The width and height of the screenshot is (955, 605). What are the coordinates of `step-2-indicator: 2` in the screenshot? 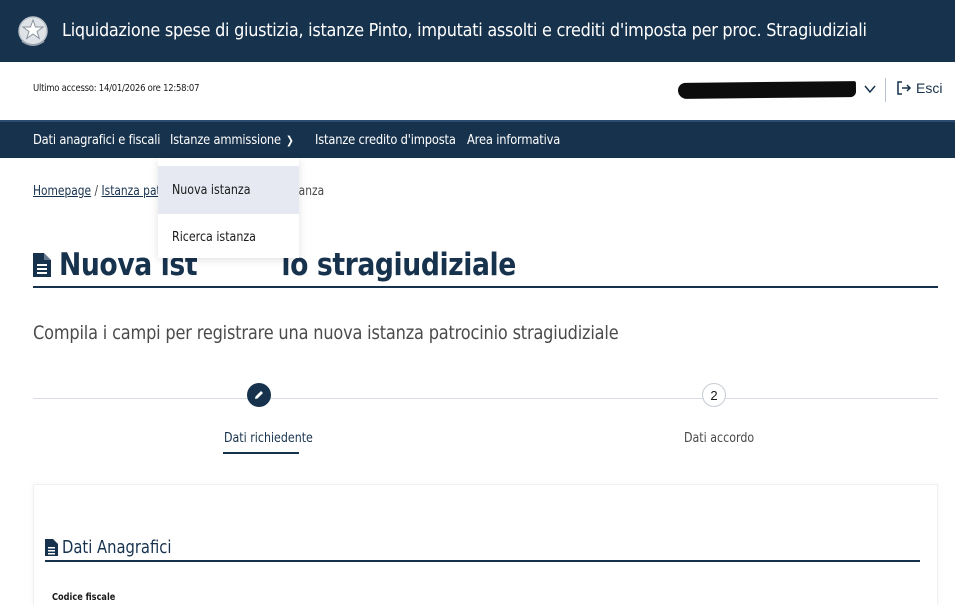 It's located at (714, 395).